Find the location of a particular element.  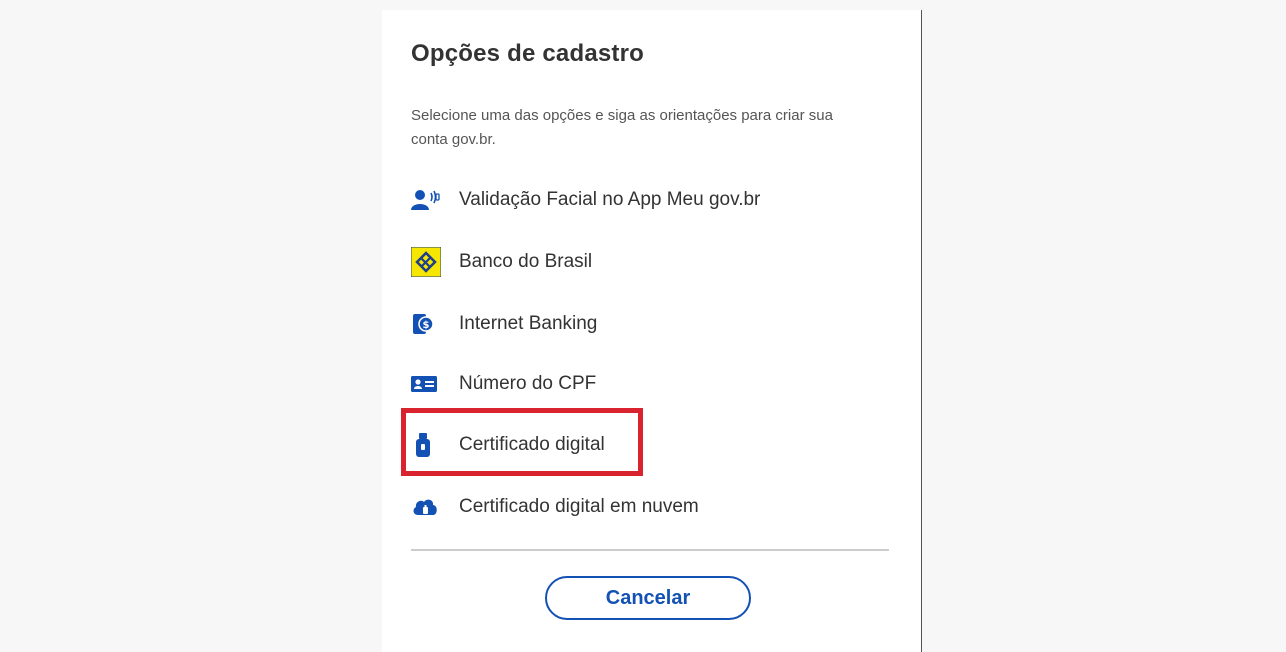

banco-do-brasil-logo-icon is located at coordinates (426, 262).